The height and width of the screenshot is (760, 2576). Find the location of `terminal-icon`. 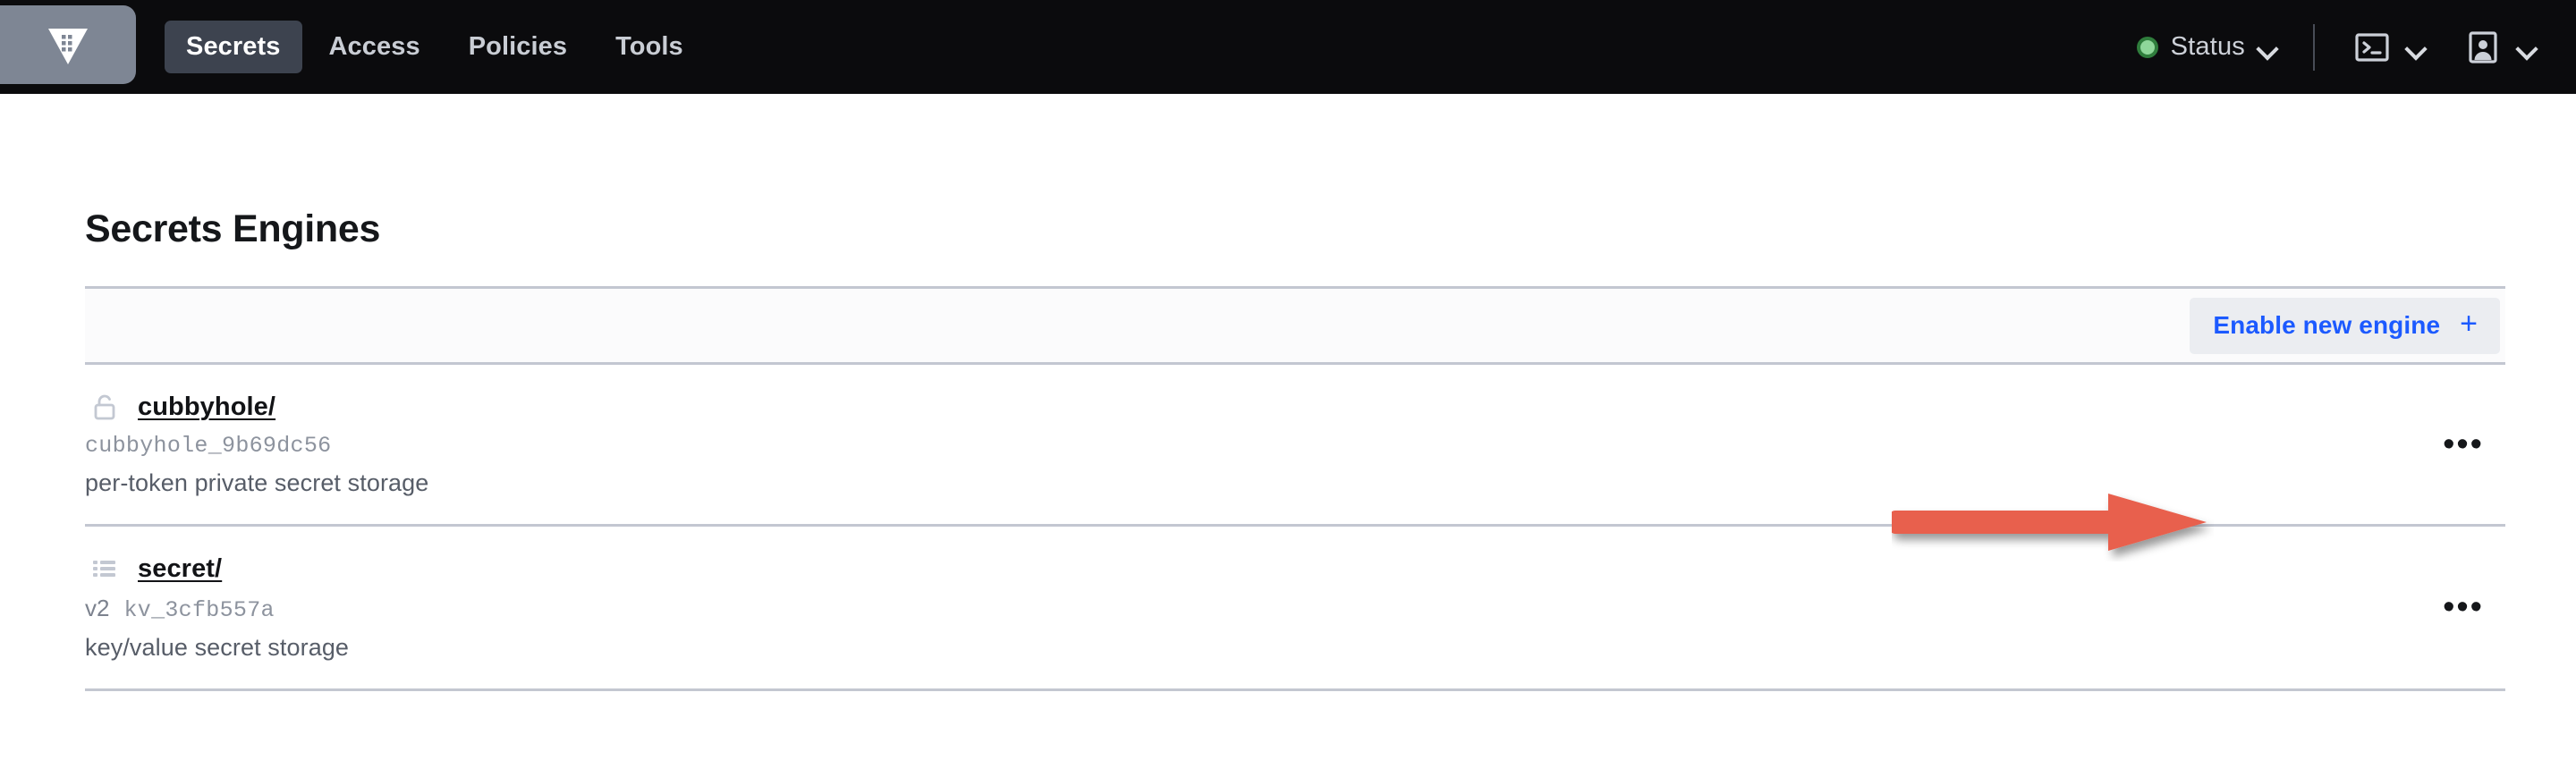

terminal-icon is located at coordinates (2372, 47).